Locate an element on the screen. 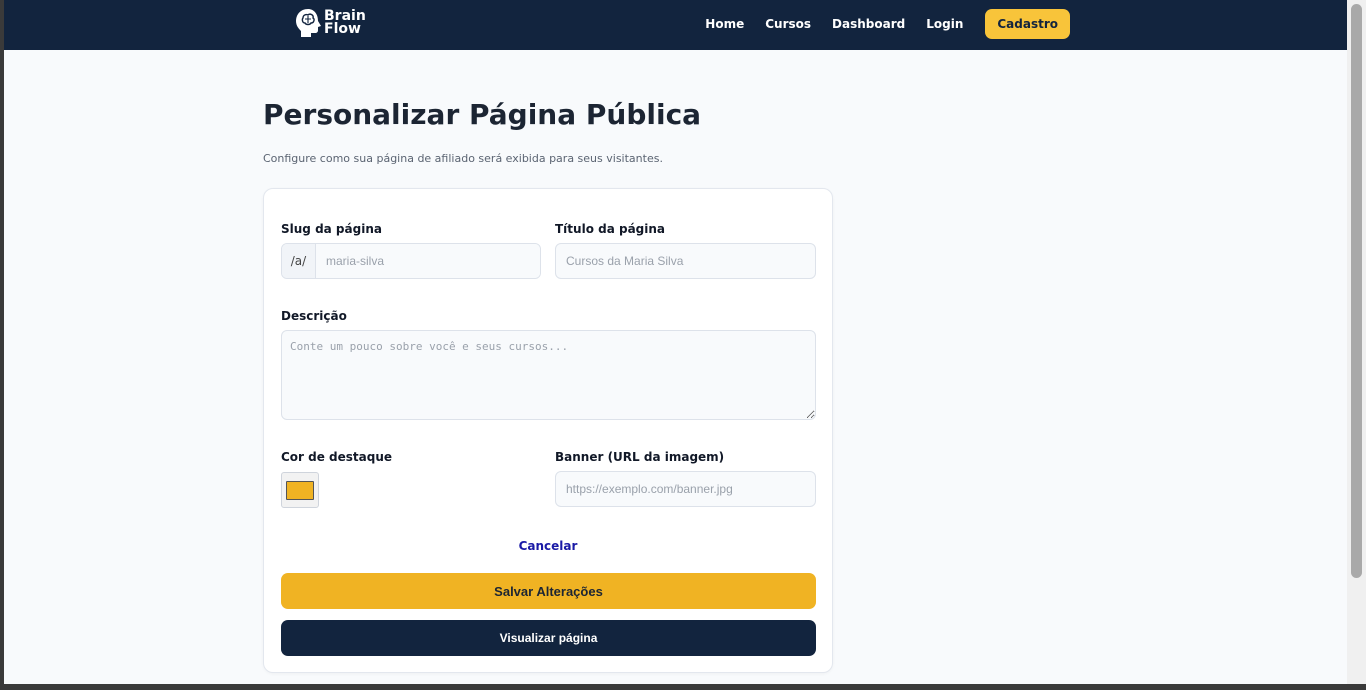 The image size is (1366, 690). slug-prefix: /a/ is located at coordinates (299, 261).